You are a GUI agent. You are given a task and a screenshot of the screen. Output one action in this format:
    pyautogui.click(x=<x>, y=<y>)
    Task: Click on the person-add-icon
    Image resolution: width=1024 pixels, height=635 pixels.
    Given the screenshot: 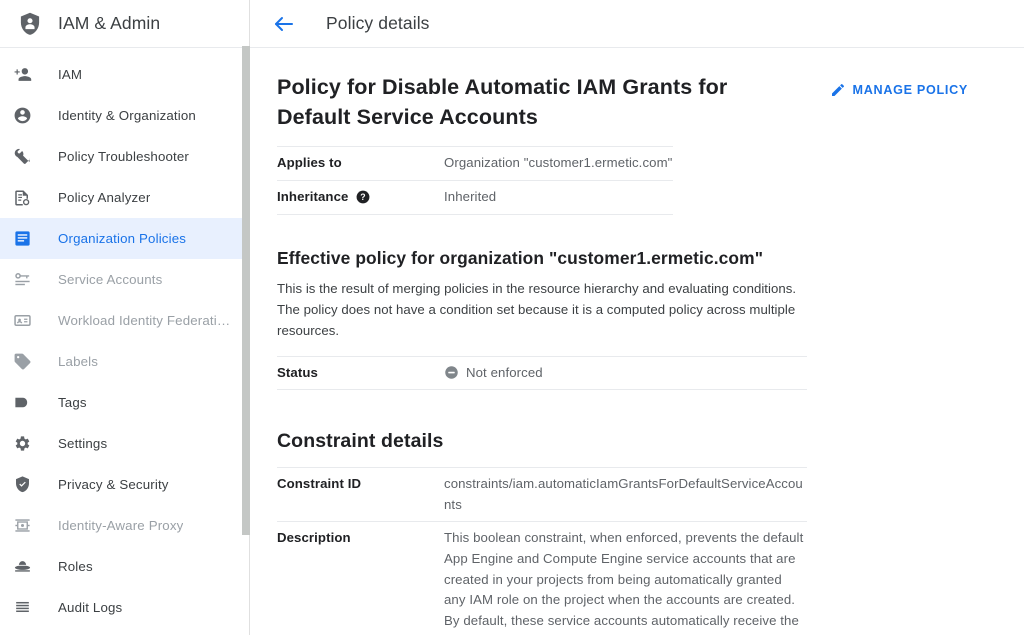 What is the action you would take?
    pyautogui.click(x=26, y=74)
    